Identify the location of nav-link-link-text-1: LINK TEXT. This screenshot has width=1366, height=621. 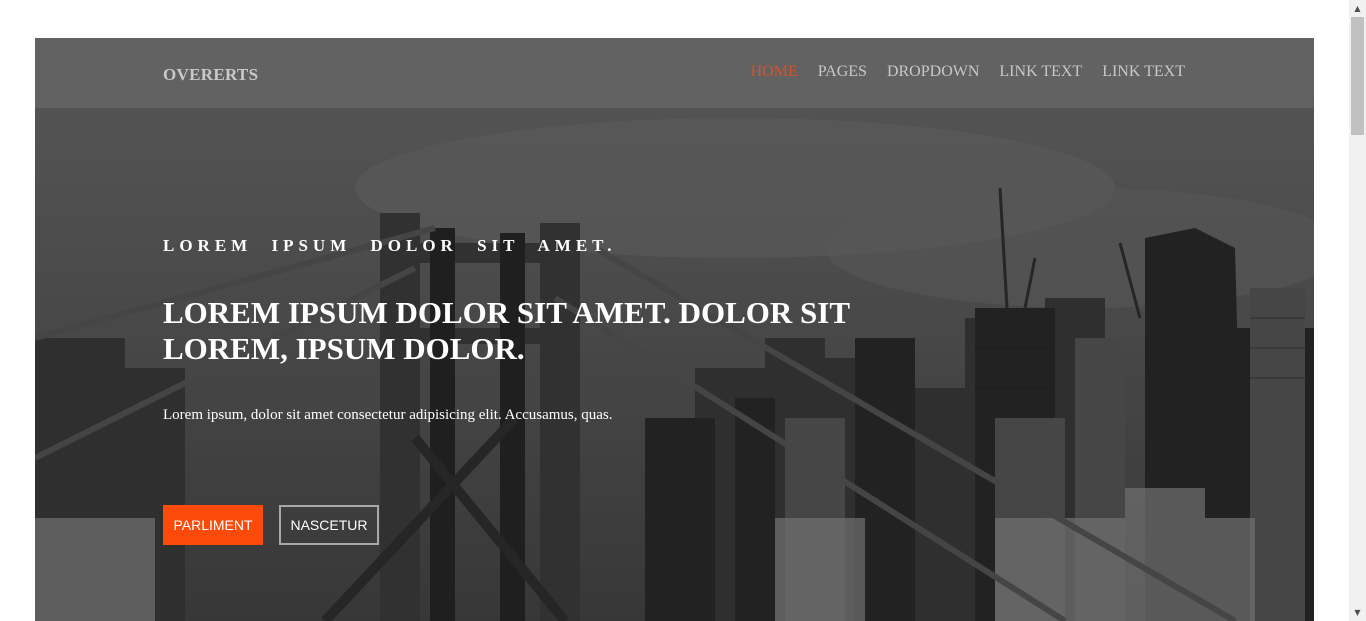
(1040, 72).